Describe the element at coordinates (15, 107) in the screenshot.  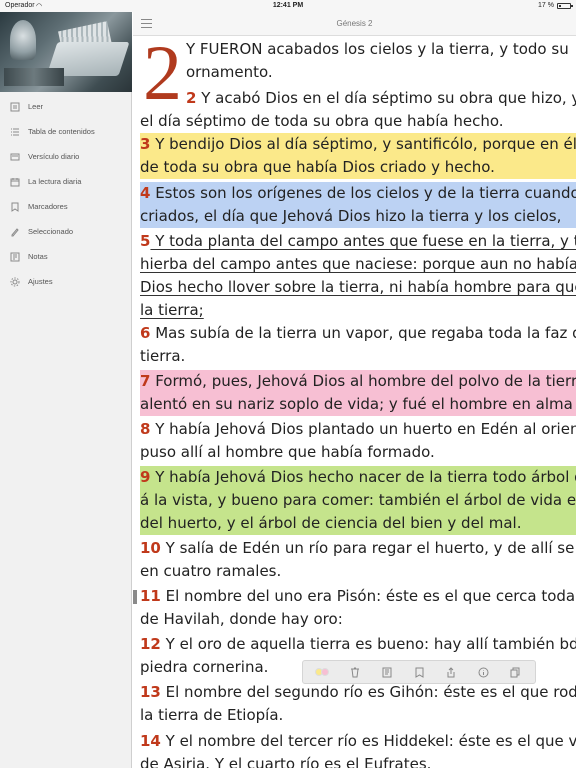
I see `read-icon` at that location.